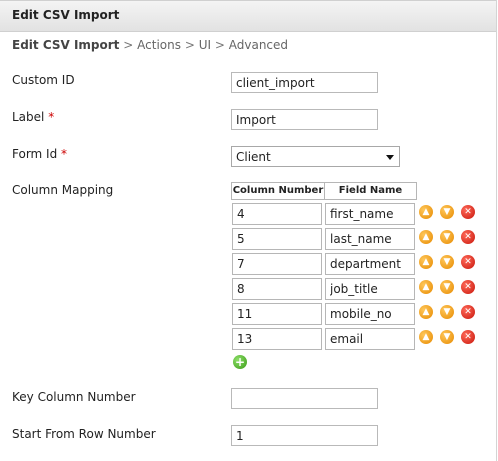  What do you see at coordinates (304, 435) in the screenshot?
I see `start-row-input` at bounding box center [304, 435].